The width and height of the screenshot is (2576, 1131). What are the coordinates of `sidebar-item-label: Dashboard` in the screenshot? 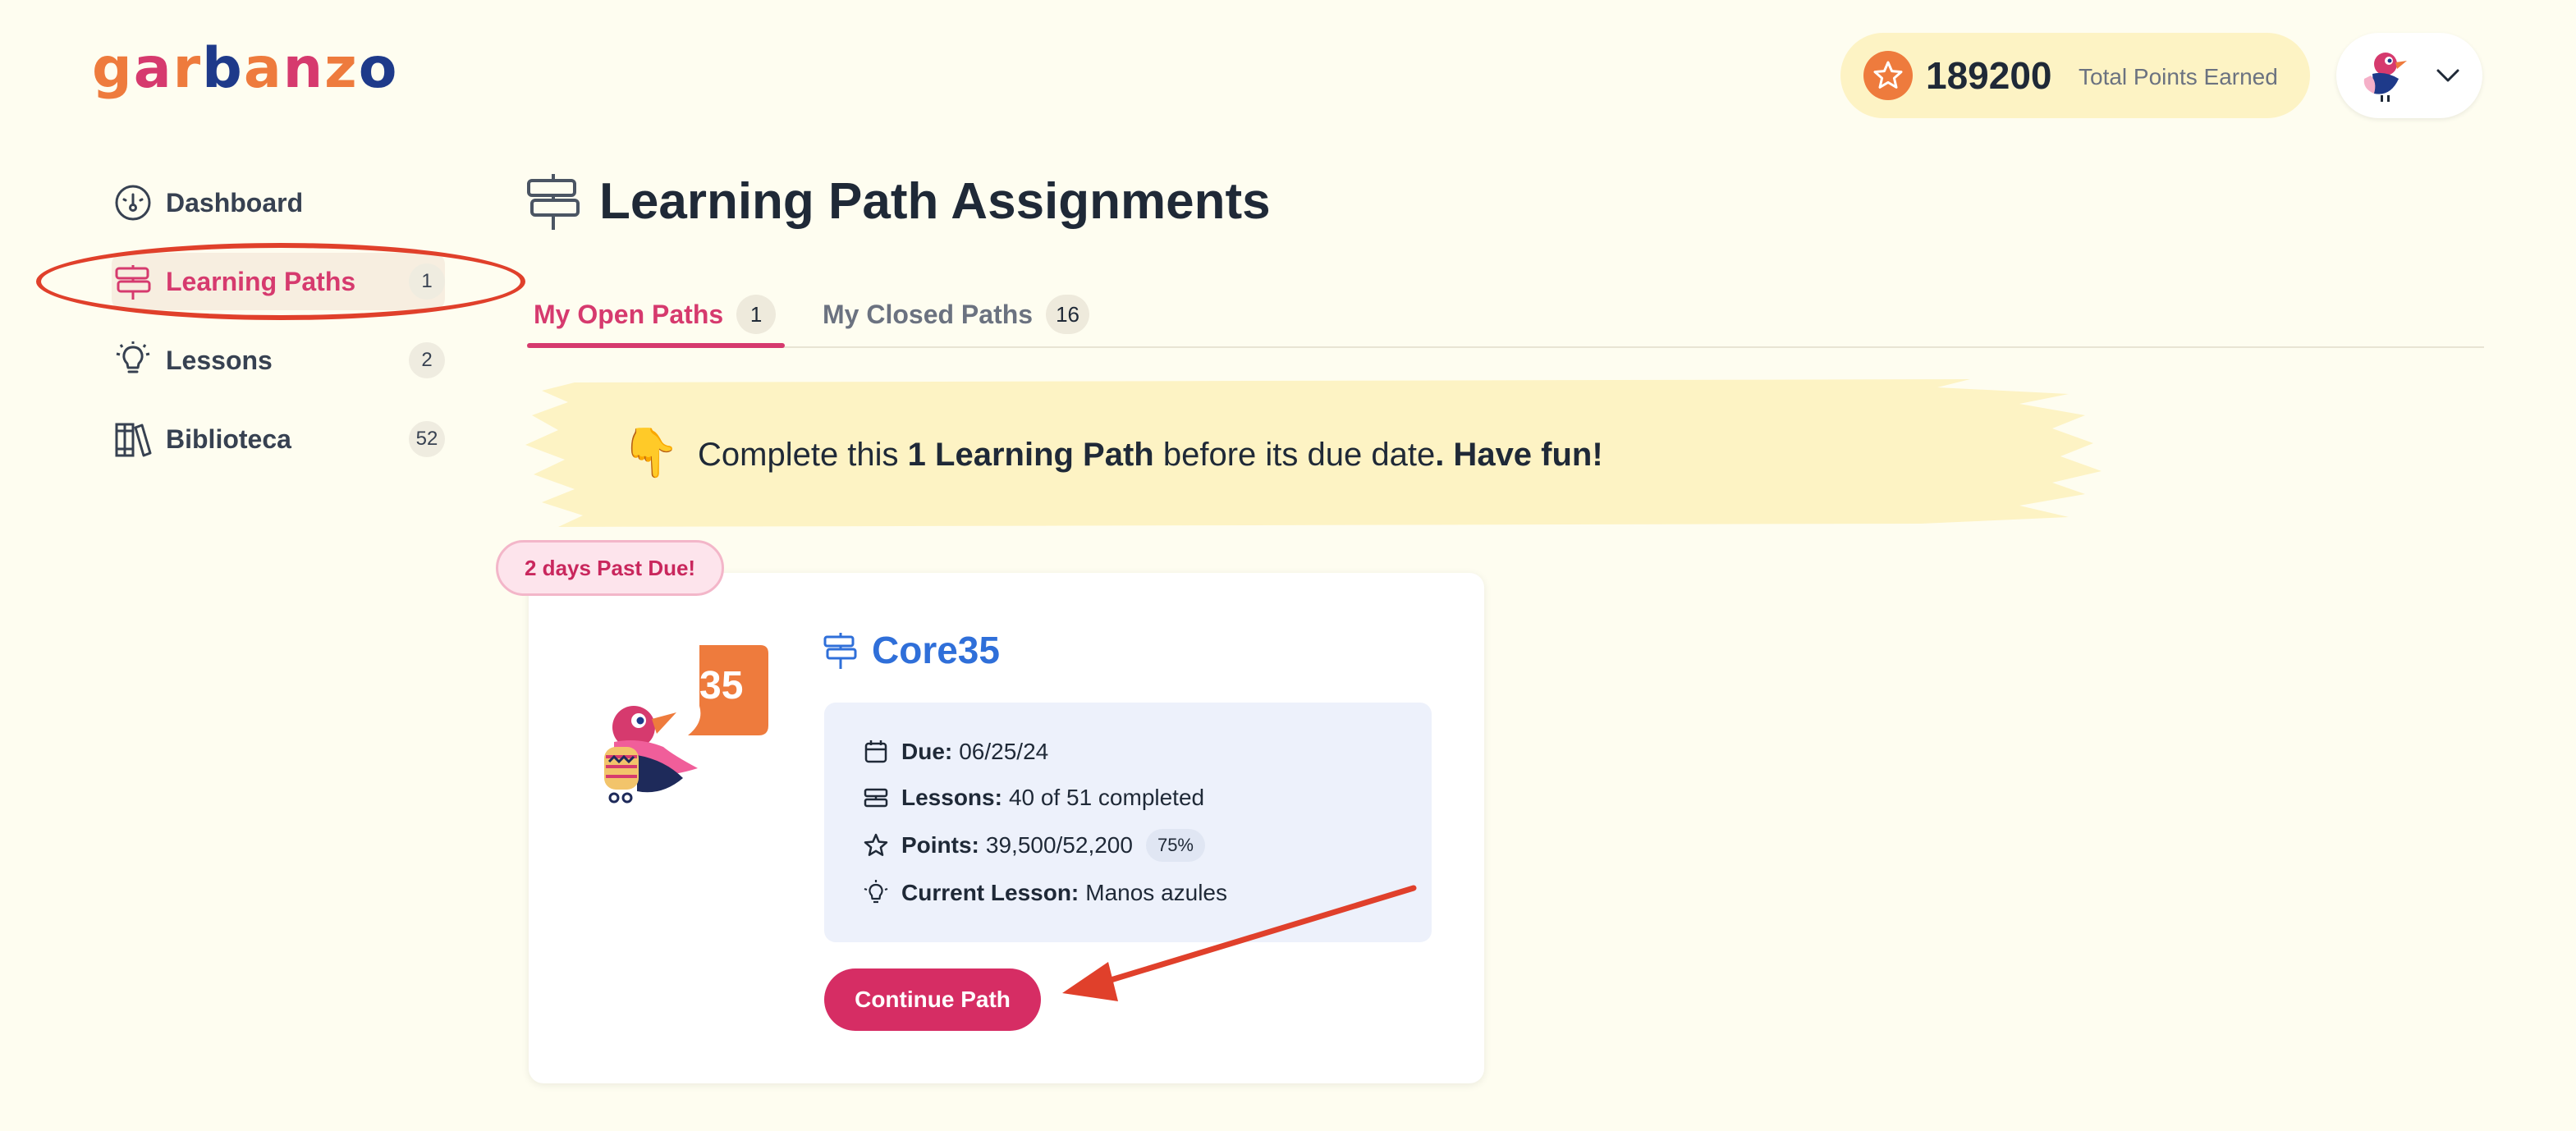 It's located at (235, 203).